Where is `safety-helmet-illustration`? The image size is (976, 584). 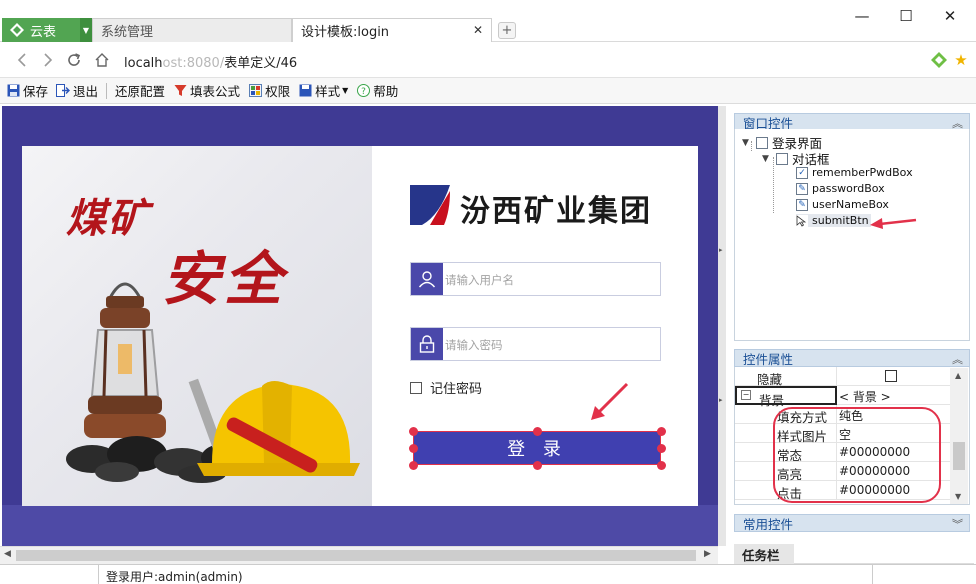
safety-helmet-illustration is located at coordinates (274, 427).